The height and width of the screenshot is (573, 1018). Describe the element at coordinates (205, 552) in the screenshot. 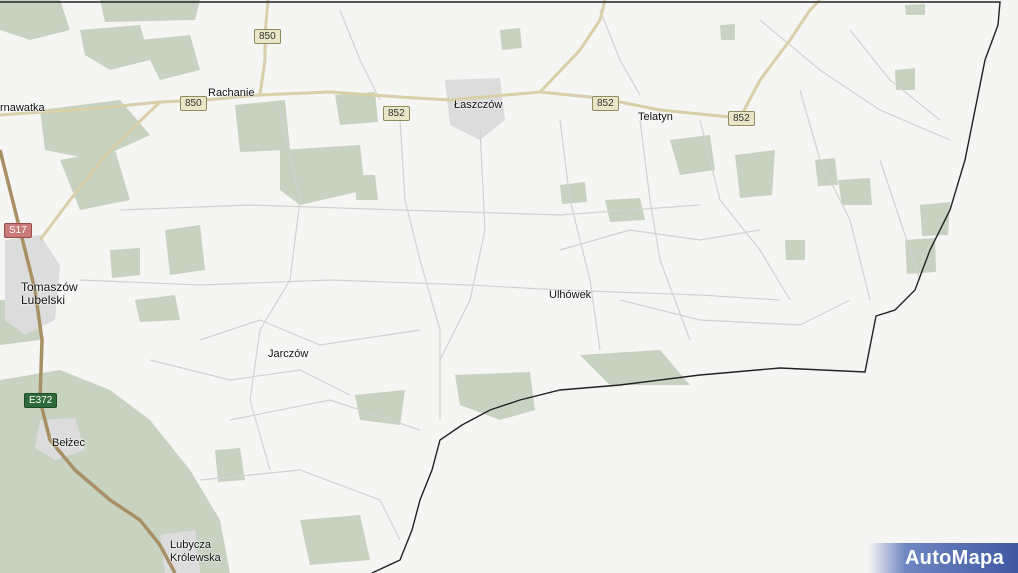

I see `place-label-lubycza-krolewska: Lubycza Królewska` at that location.